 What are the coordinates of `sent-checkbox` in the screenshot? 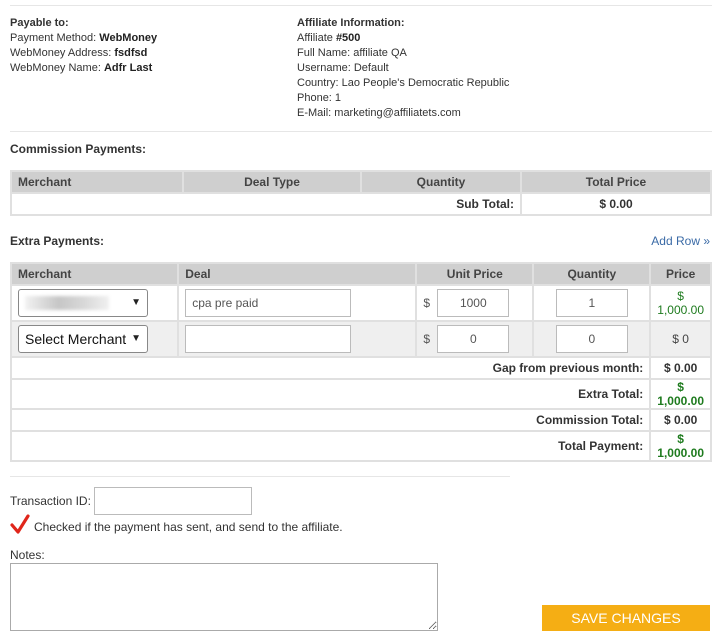 It's located at (20, 524).